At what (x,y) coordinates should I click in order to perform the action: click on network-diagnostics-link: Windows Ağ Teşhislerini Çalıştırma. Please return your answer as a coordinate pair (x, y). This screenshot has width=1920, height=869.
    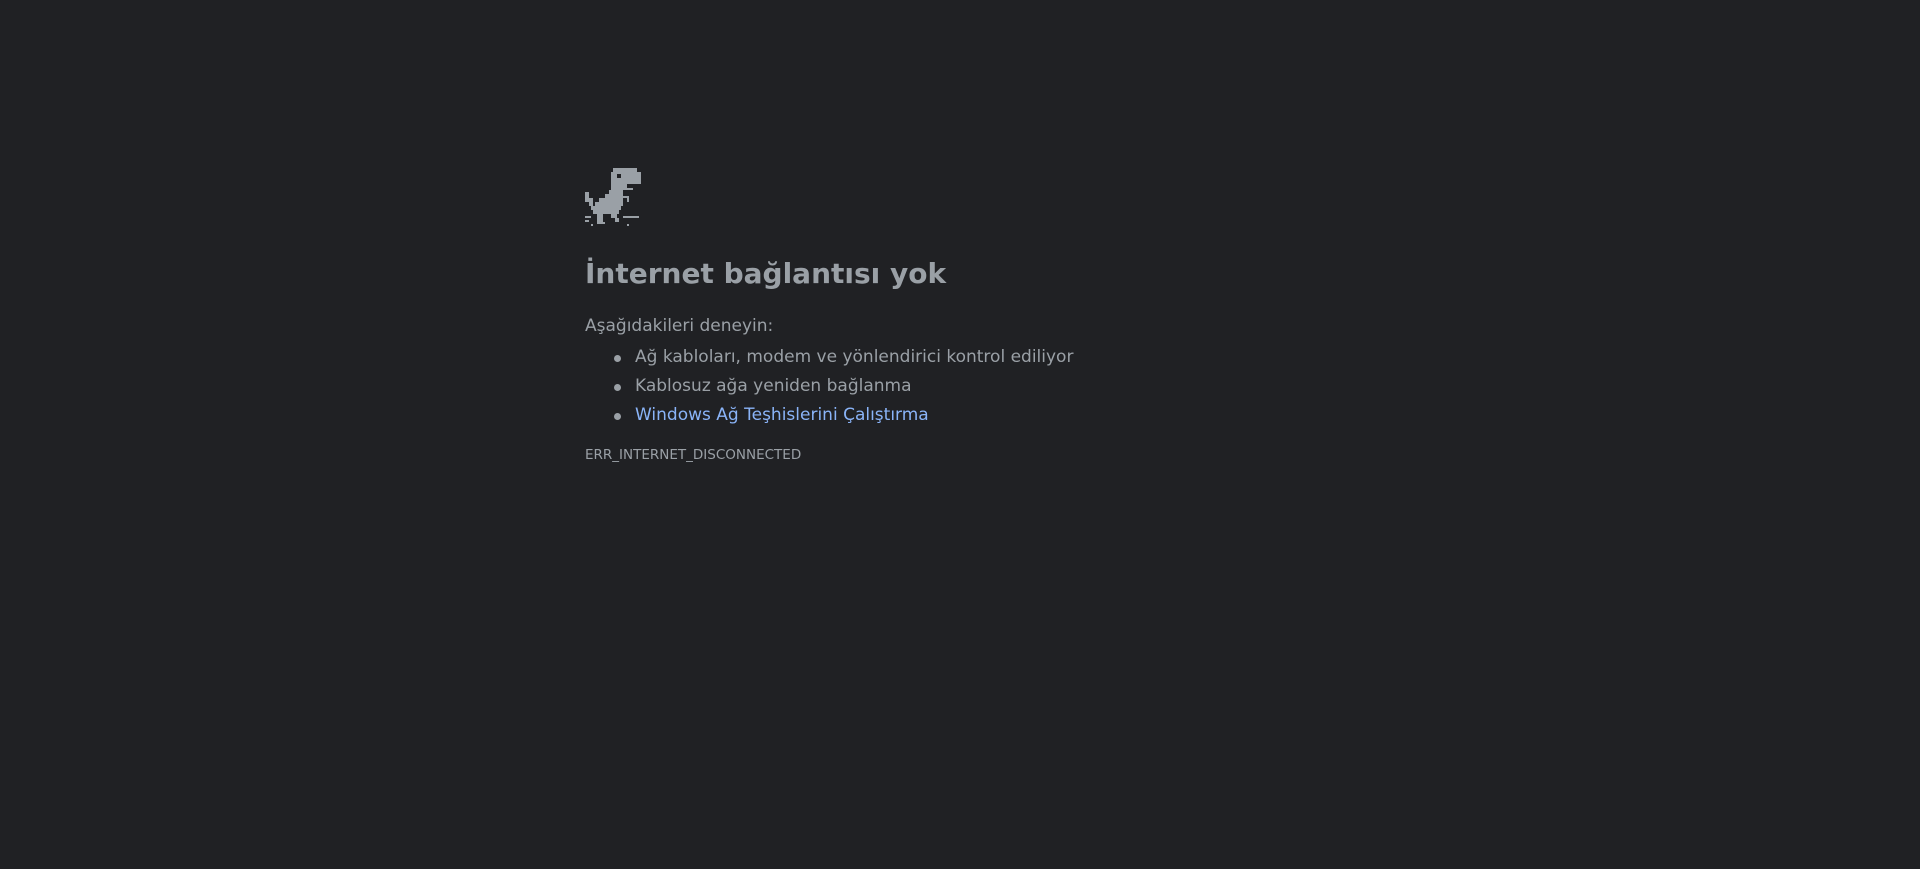
    Looking at the image, I should click on (782, 415).